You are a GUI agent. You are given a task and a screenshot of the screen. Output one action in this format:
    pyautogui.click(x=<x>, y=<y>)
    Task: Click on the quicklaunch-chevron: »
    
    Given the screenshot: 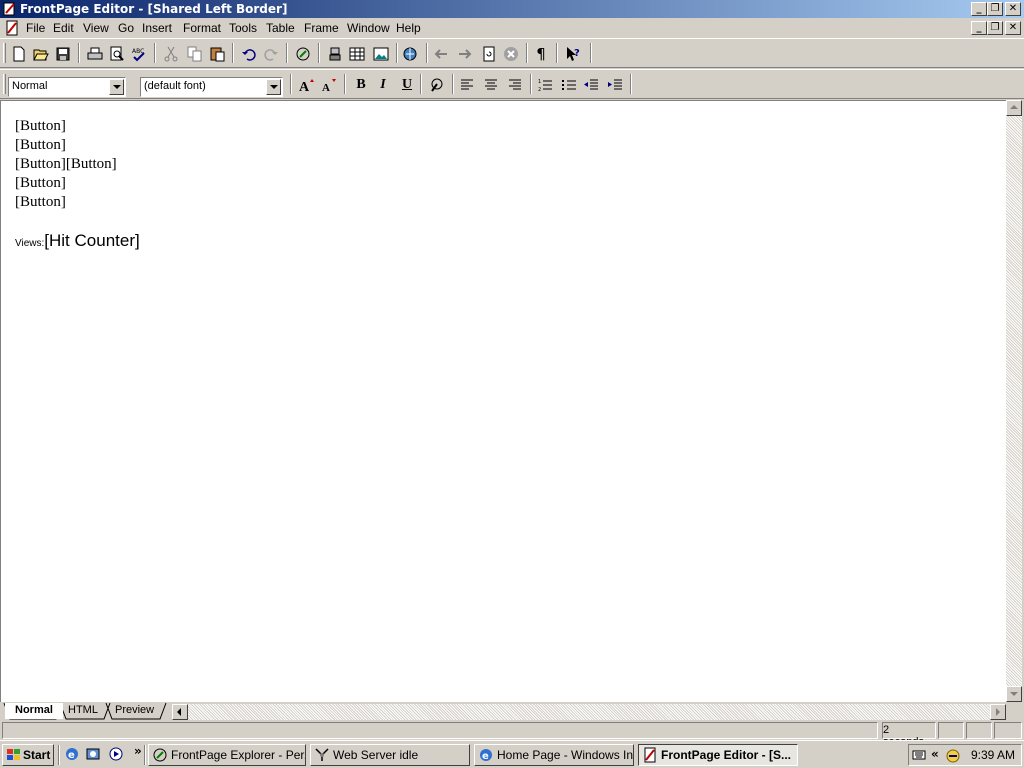 What is the action you would take?
    pyautogui.click(x=138, y=751)
    